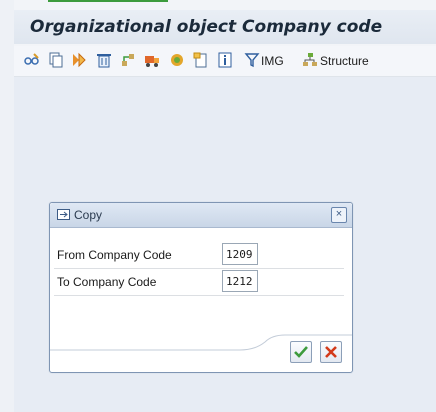  What do you see at coordinates (206, 27) in the screenshot?
I see `page-title: Organizational object Company code` at bounding box center [206, 27].